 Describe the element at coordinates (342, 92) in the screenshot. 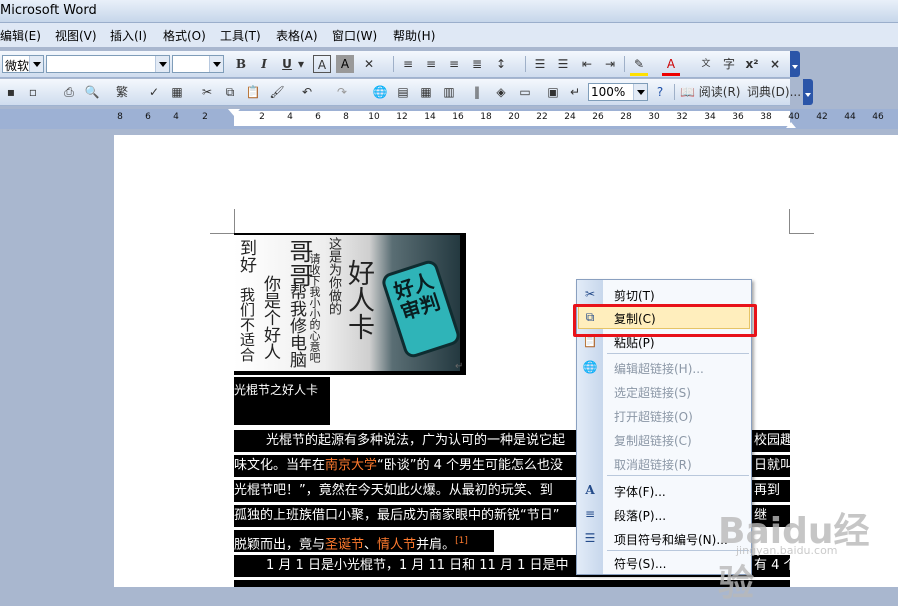

I see `redo-icon: ↷` at that location.